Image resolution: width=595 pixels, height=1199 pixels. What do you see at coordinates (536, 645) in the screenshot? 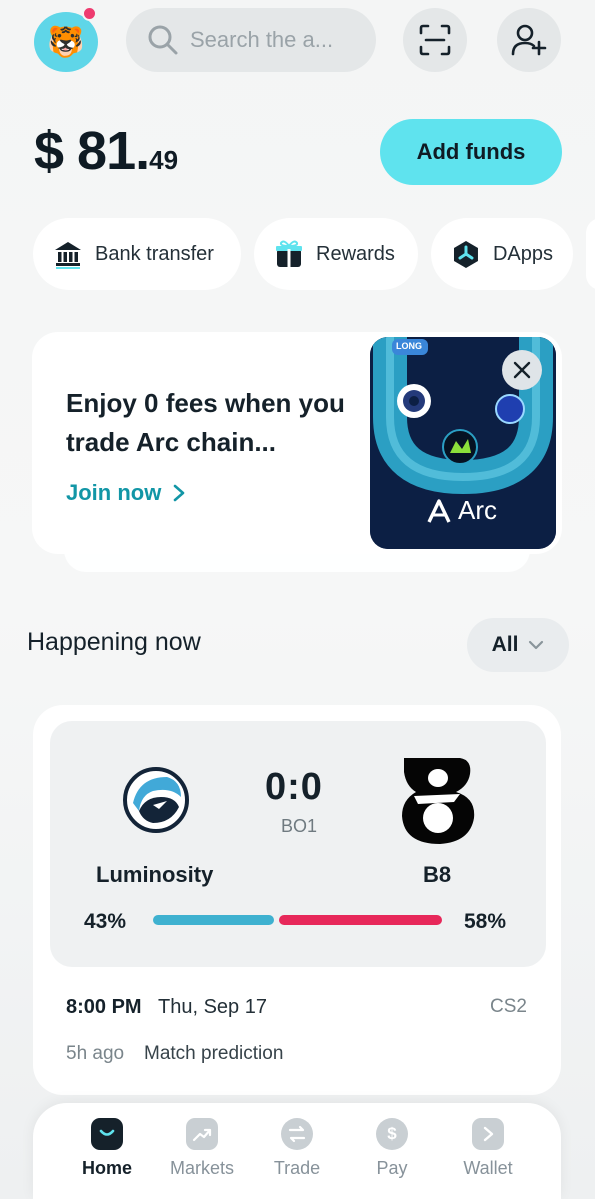
I see `chevron-down-icon` at bounding box center [536, 645].